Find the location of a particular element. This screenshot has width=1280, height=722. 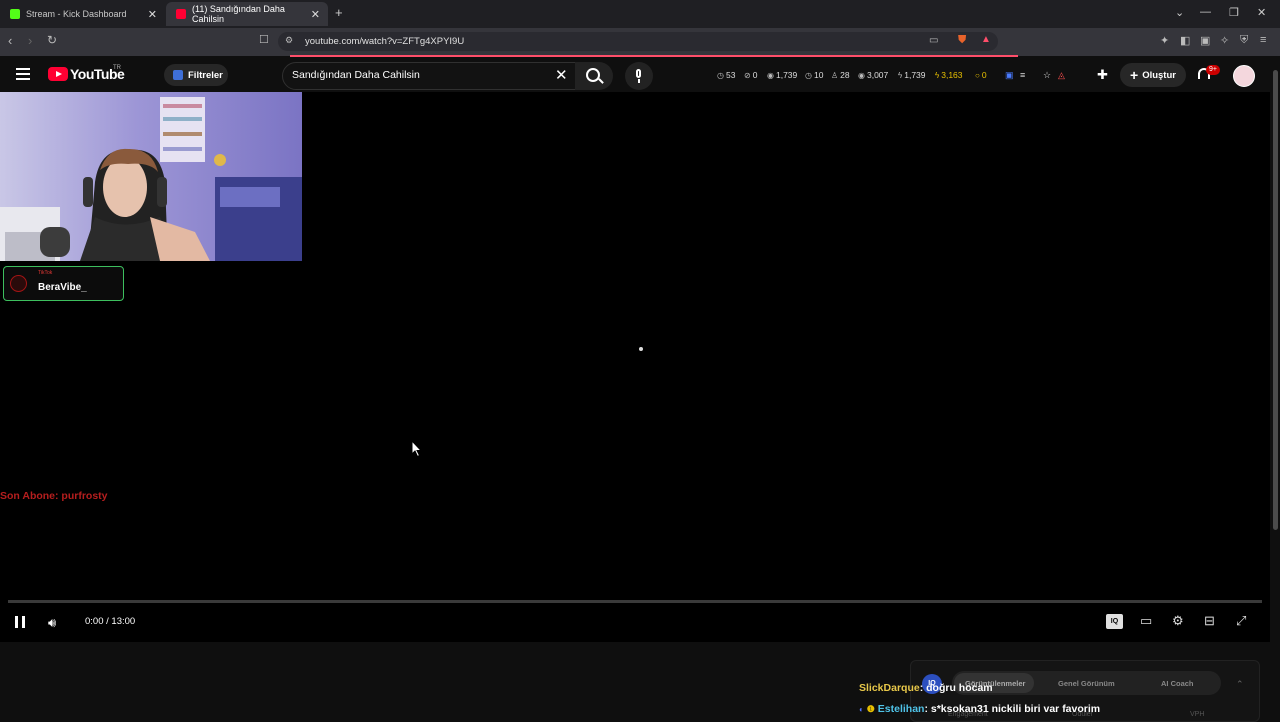

create-button: + Oluştur is located at coordinates (1153, 75).